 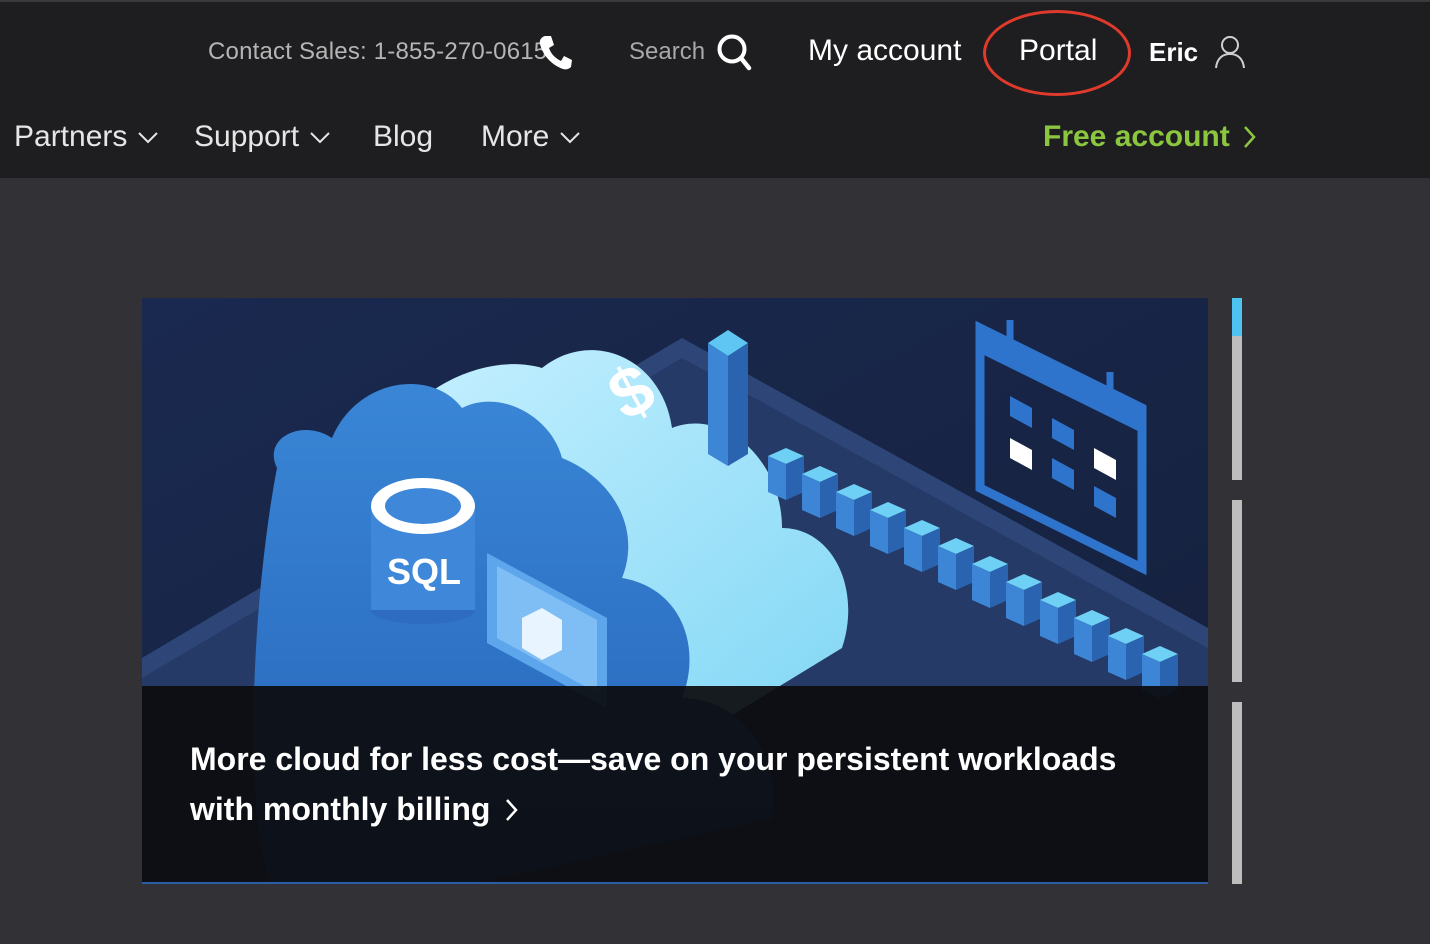 I want to click on free-account-link: Free account, so click(x=1149, y=137).